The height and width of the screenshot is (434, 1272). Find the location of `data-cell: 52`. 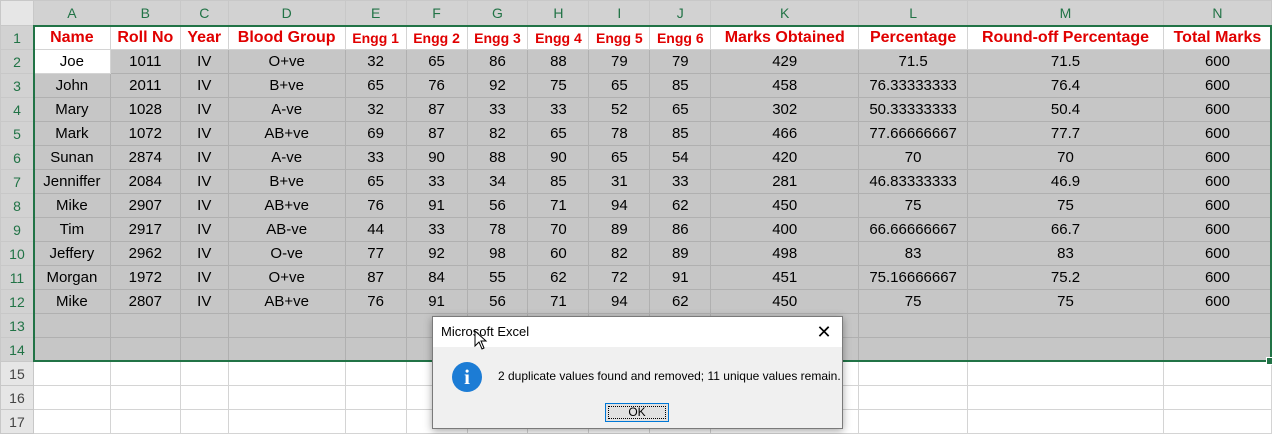

data-cell: 52 is located at coordinates (619, 109).